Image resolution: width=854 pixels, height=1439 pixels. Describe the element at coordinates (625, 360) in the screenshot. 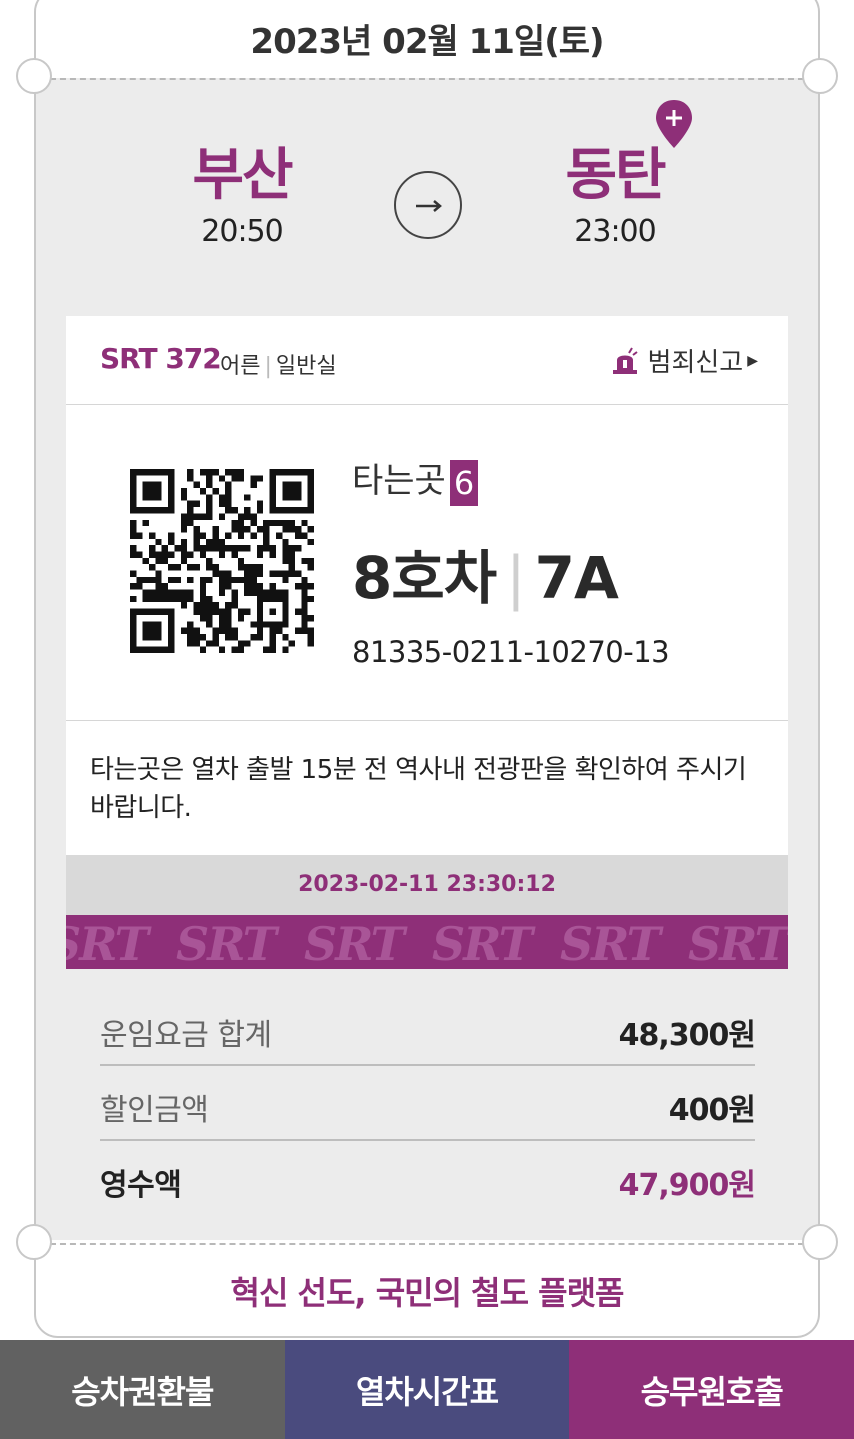

I see `siren-icon` at that location.